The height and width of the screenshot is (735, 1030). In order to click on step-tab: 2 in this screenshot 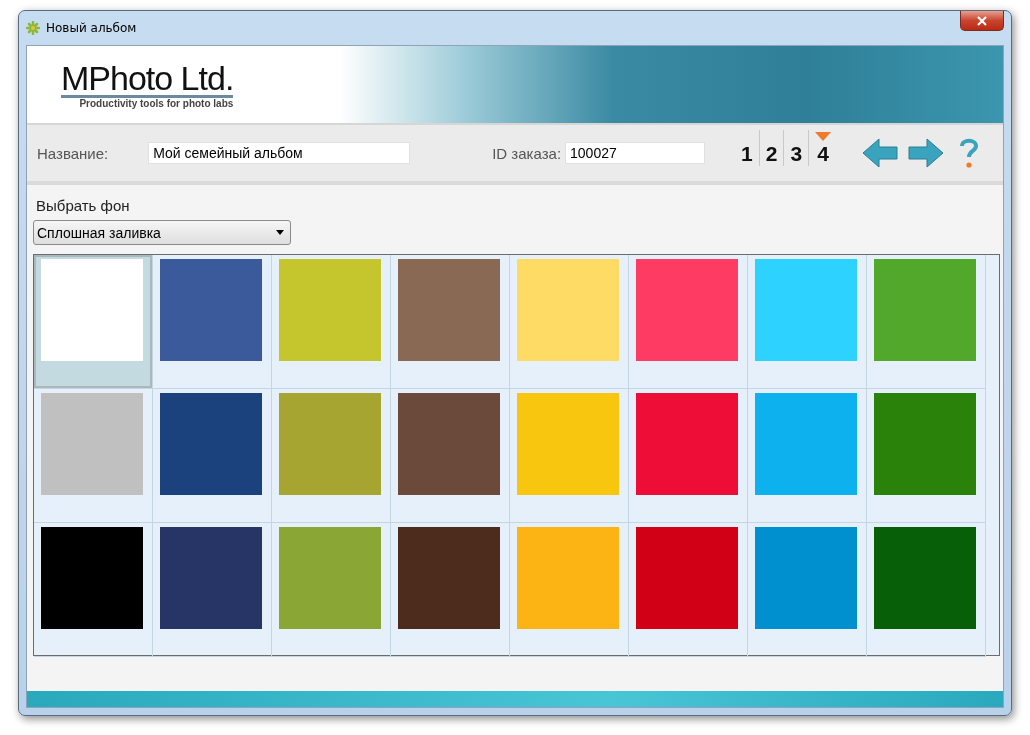, I will do `click(771, 148)`.